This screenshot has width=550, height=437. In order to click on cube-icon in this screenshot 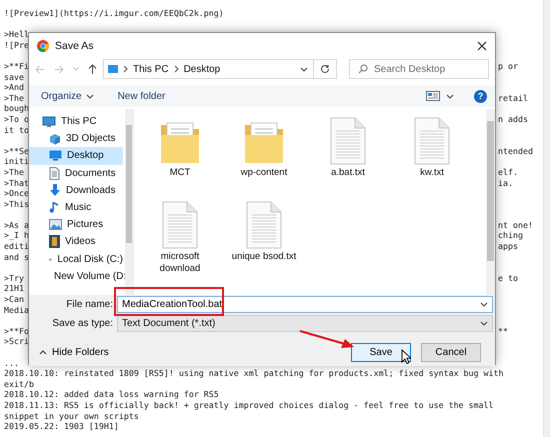, I will do `click(55, 138)`.